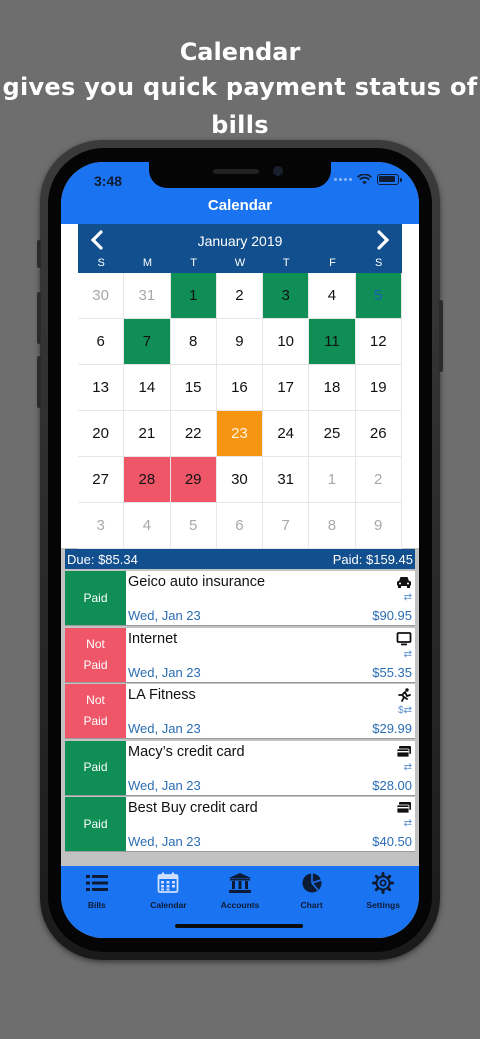 The height and width of the screenshot is (1039, 480). Describe the element at coordinates (153, 638) in the screenshot. I see `bill-name: Internet` at that location.